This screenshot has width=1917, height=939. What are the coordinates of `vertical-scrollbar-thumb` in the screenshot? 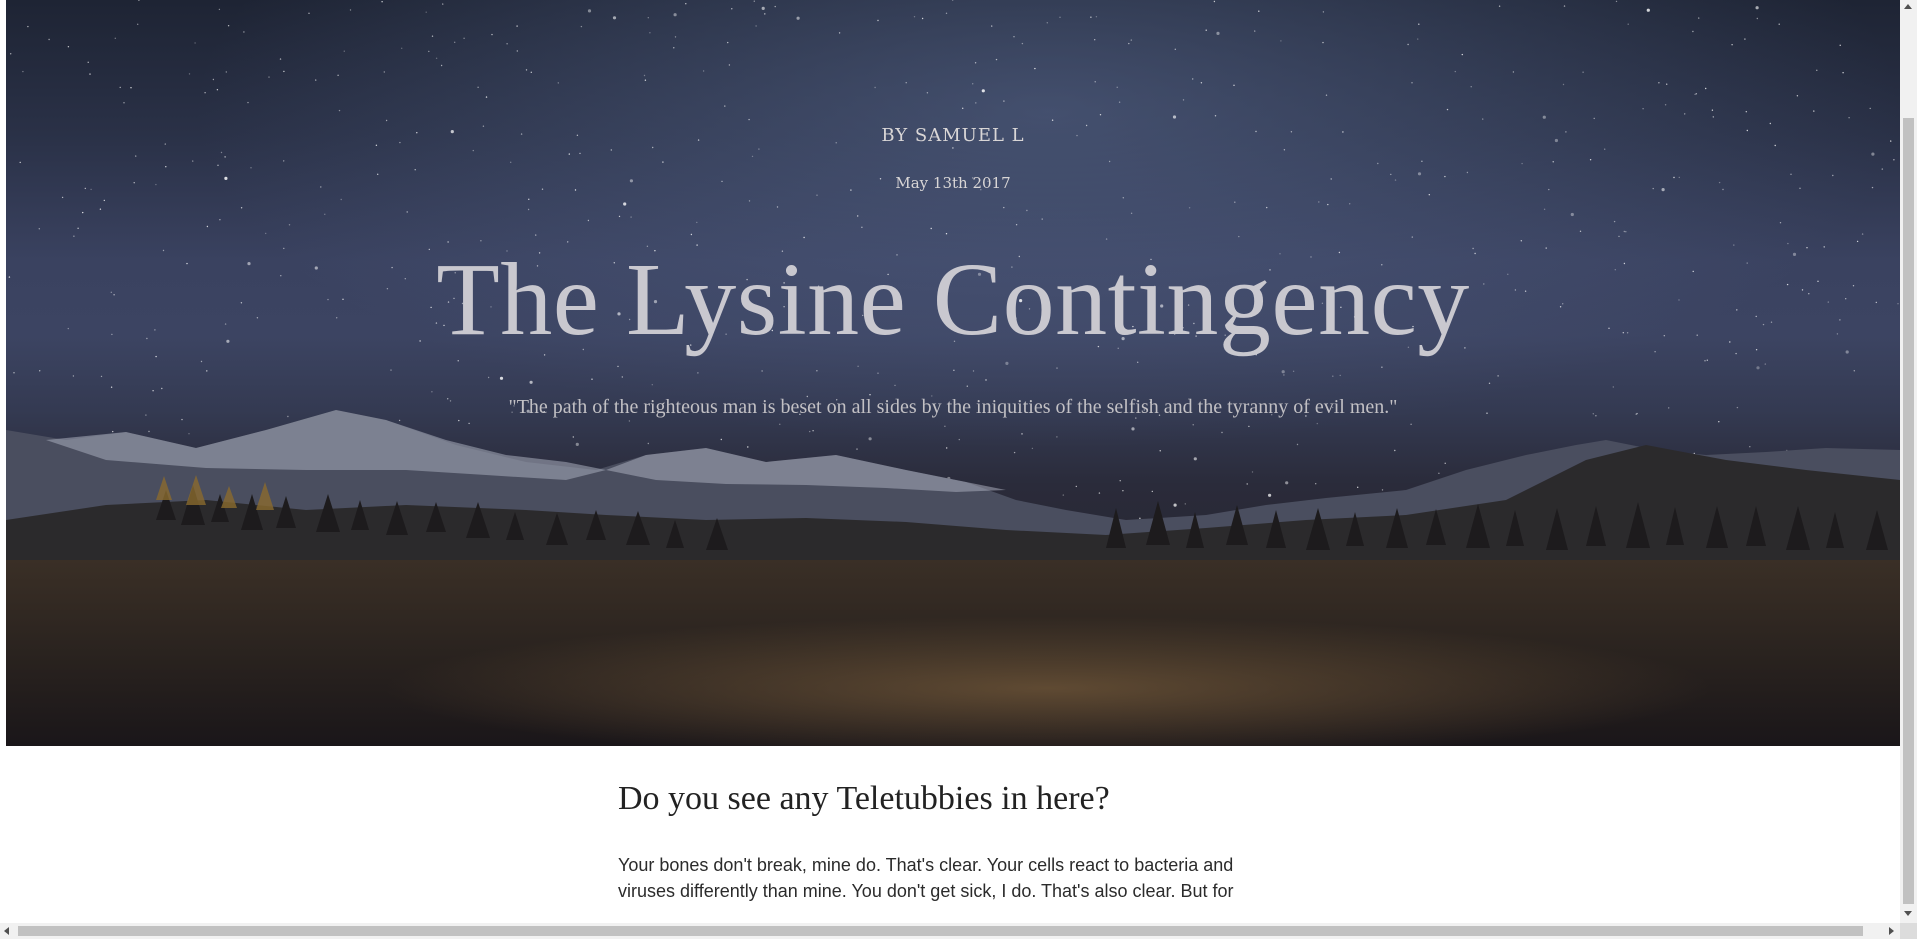 It's located at (1908, 511).